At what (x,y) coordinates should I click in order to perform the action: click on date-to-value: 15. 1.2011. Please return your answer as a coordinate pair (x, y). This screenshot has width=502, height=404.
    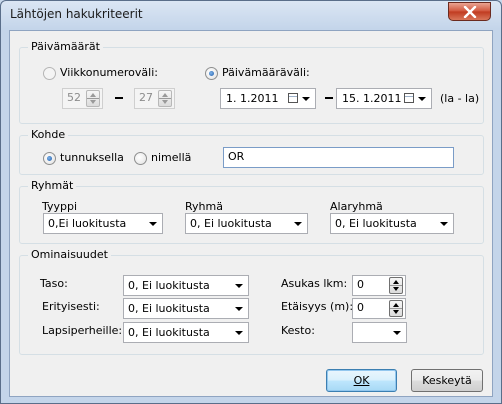
    Looking at the image, I should click on (372, 98).